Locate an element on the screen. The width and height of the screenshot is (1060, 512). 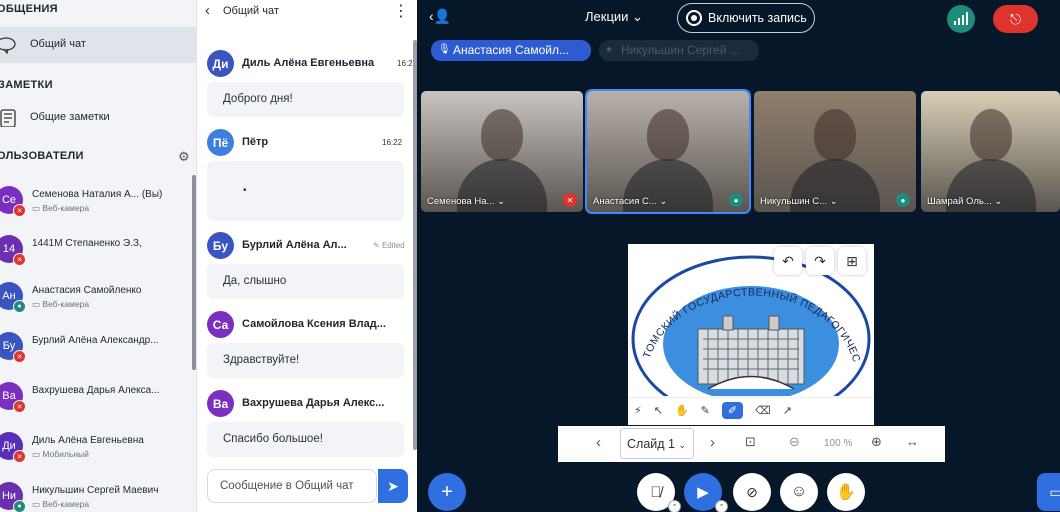
message-bubble: Доброго дня! is located at coordinates (305, 99).